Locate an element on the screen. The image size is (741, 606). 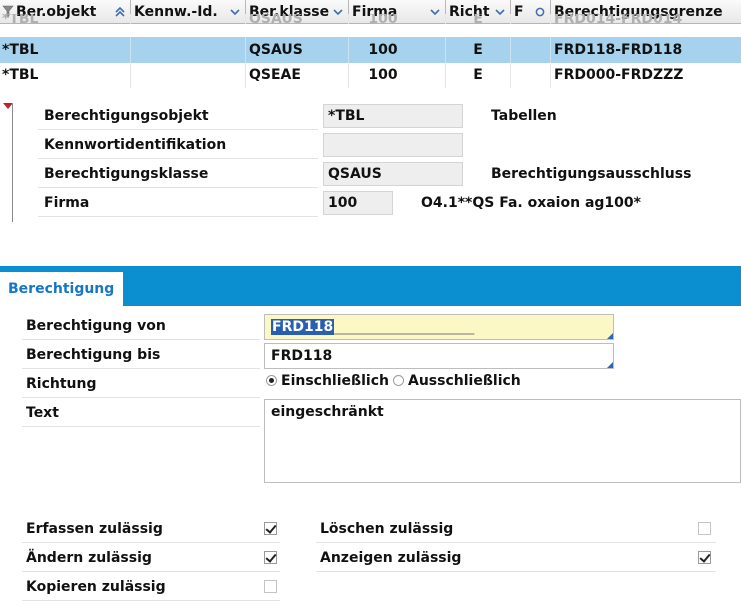
table-row: *TBL QSAUS 100 E FRD014-FRD014 is located at coordinates (370, 19).